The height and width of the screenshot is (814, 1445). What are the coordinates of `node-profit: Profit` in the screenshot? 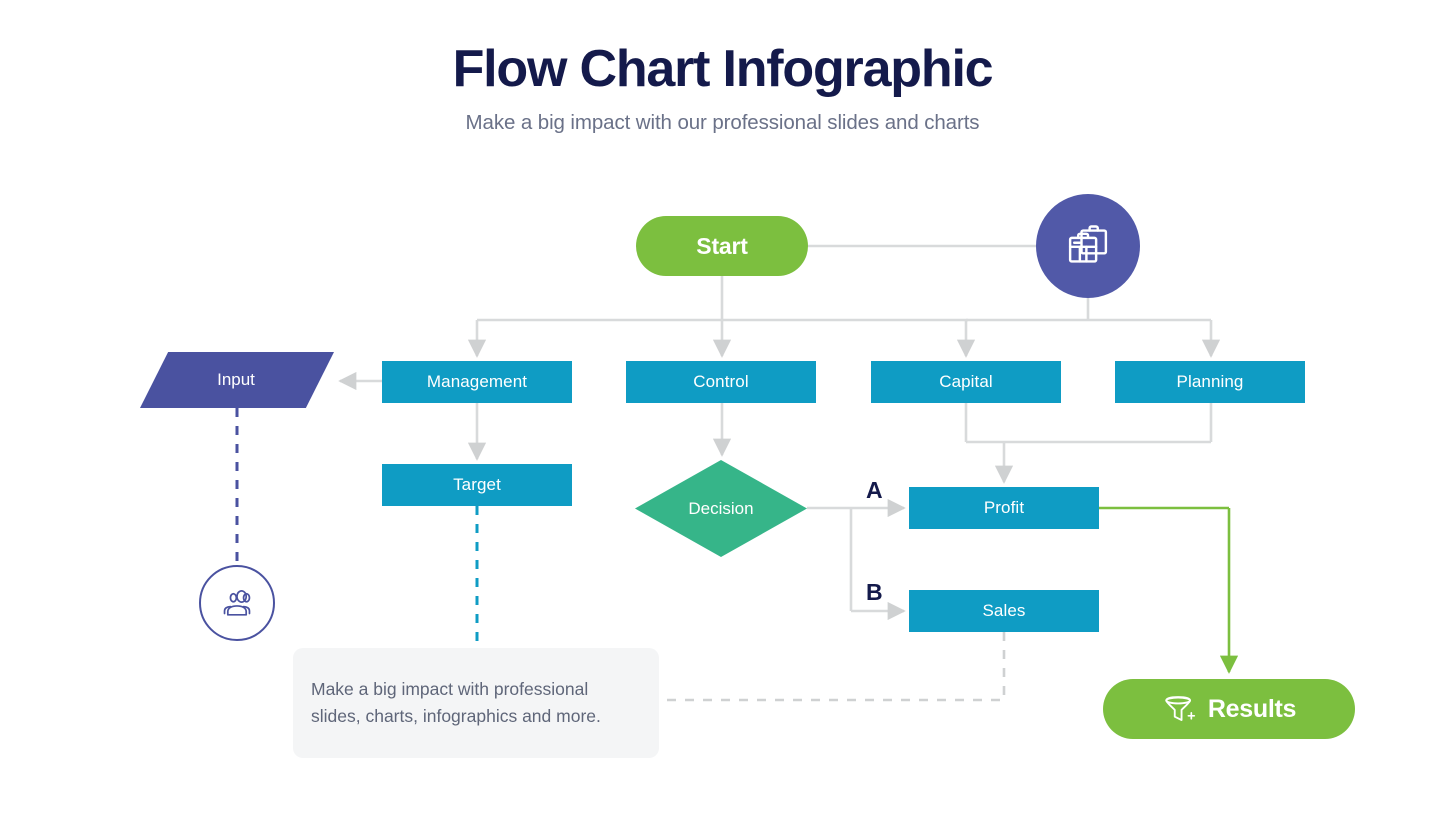 It's located at (1004, 508).